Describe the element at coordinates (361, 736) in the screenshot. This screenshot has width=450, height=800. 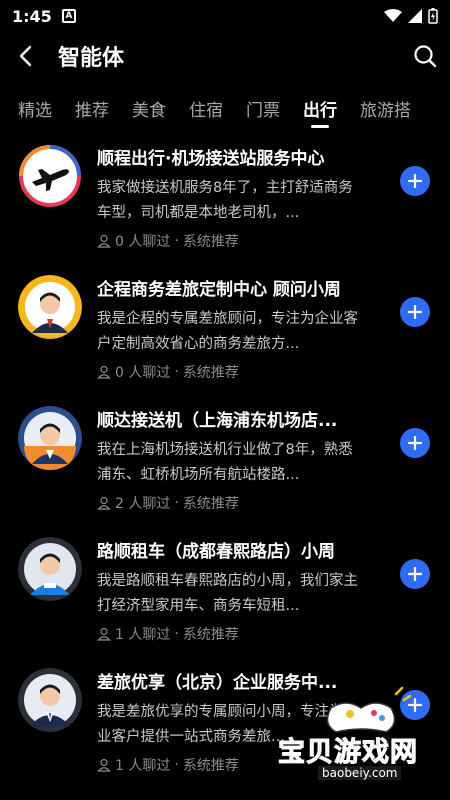
I see `watermark-logo: 宝贝游戏网 baobeiy.com` at that location.